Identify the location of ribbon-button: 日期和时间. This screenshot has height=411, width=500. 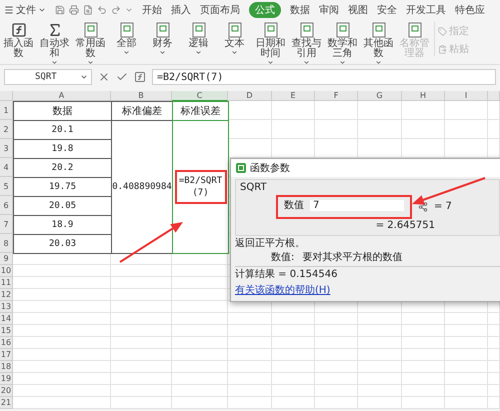
(270, 44).